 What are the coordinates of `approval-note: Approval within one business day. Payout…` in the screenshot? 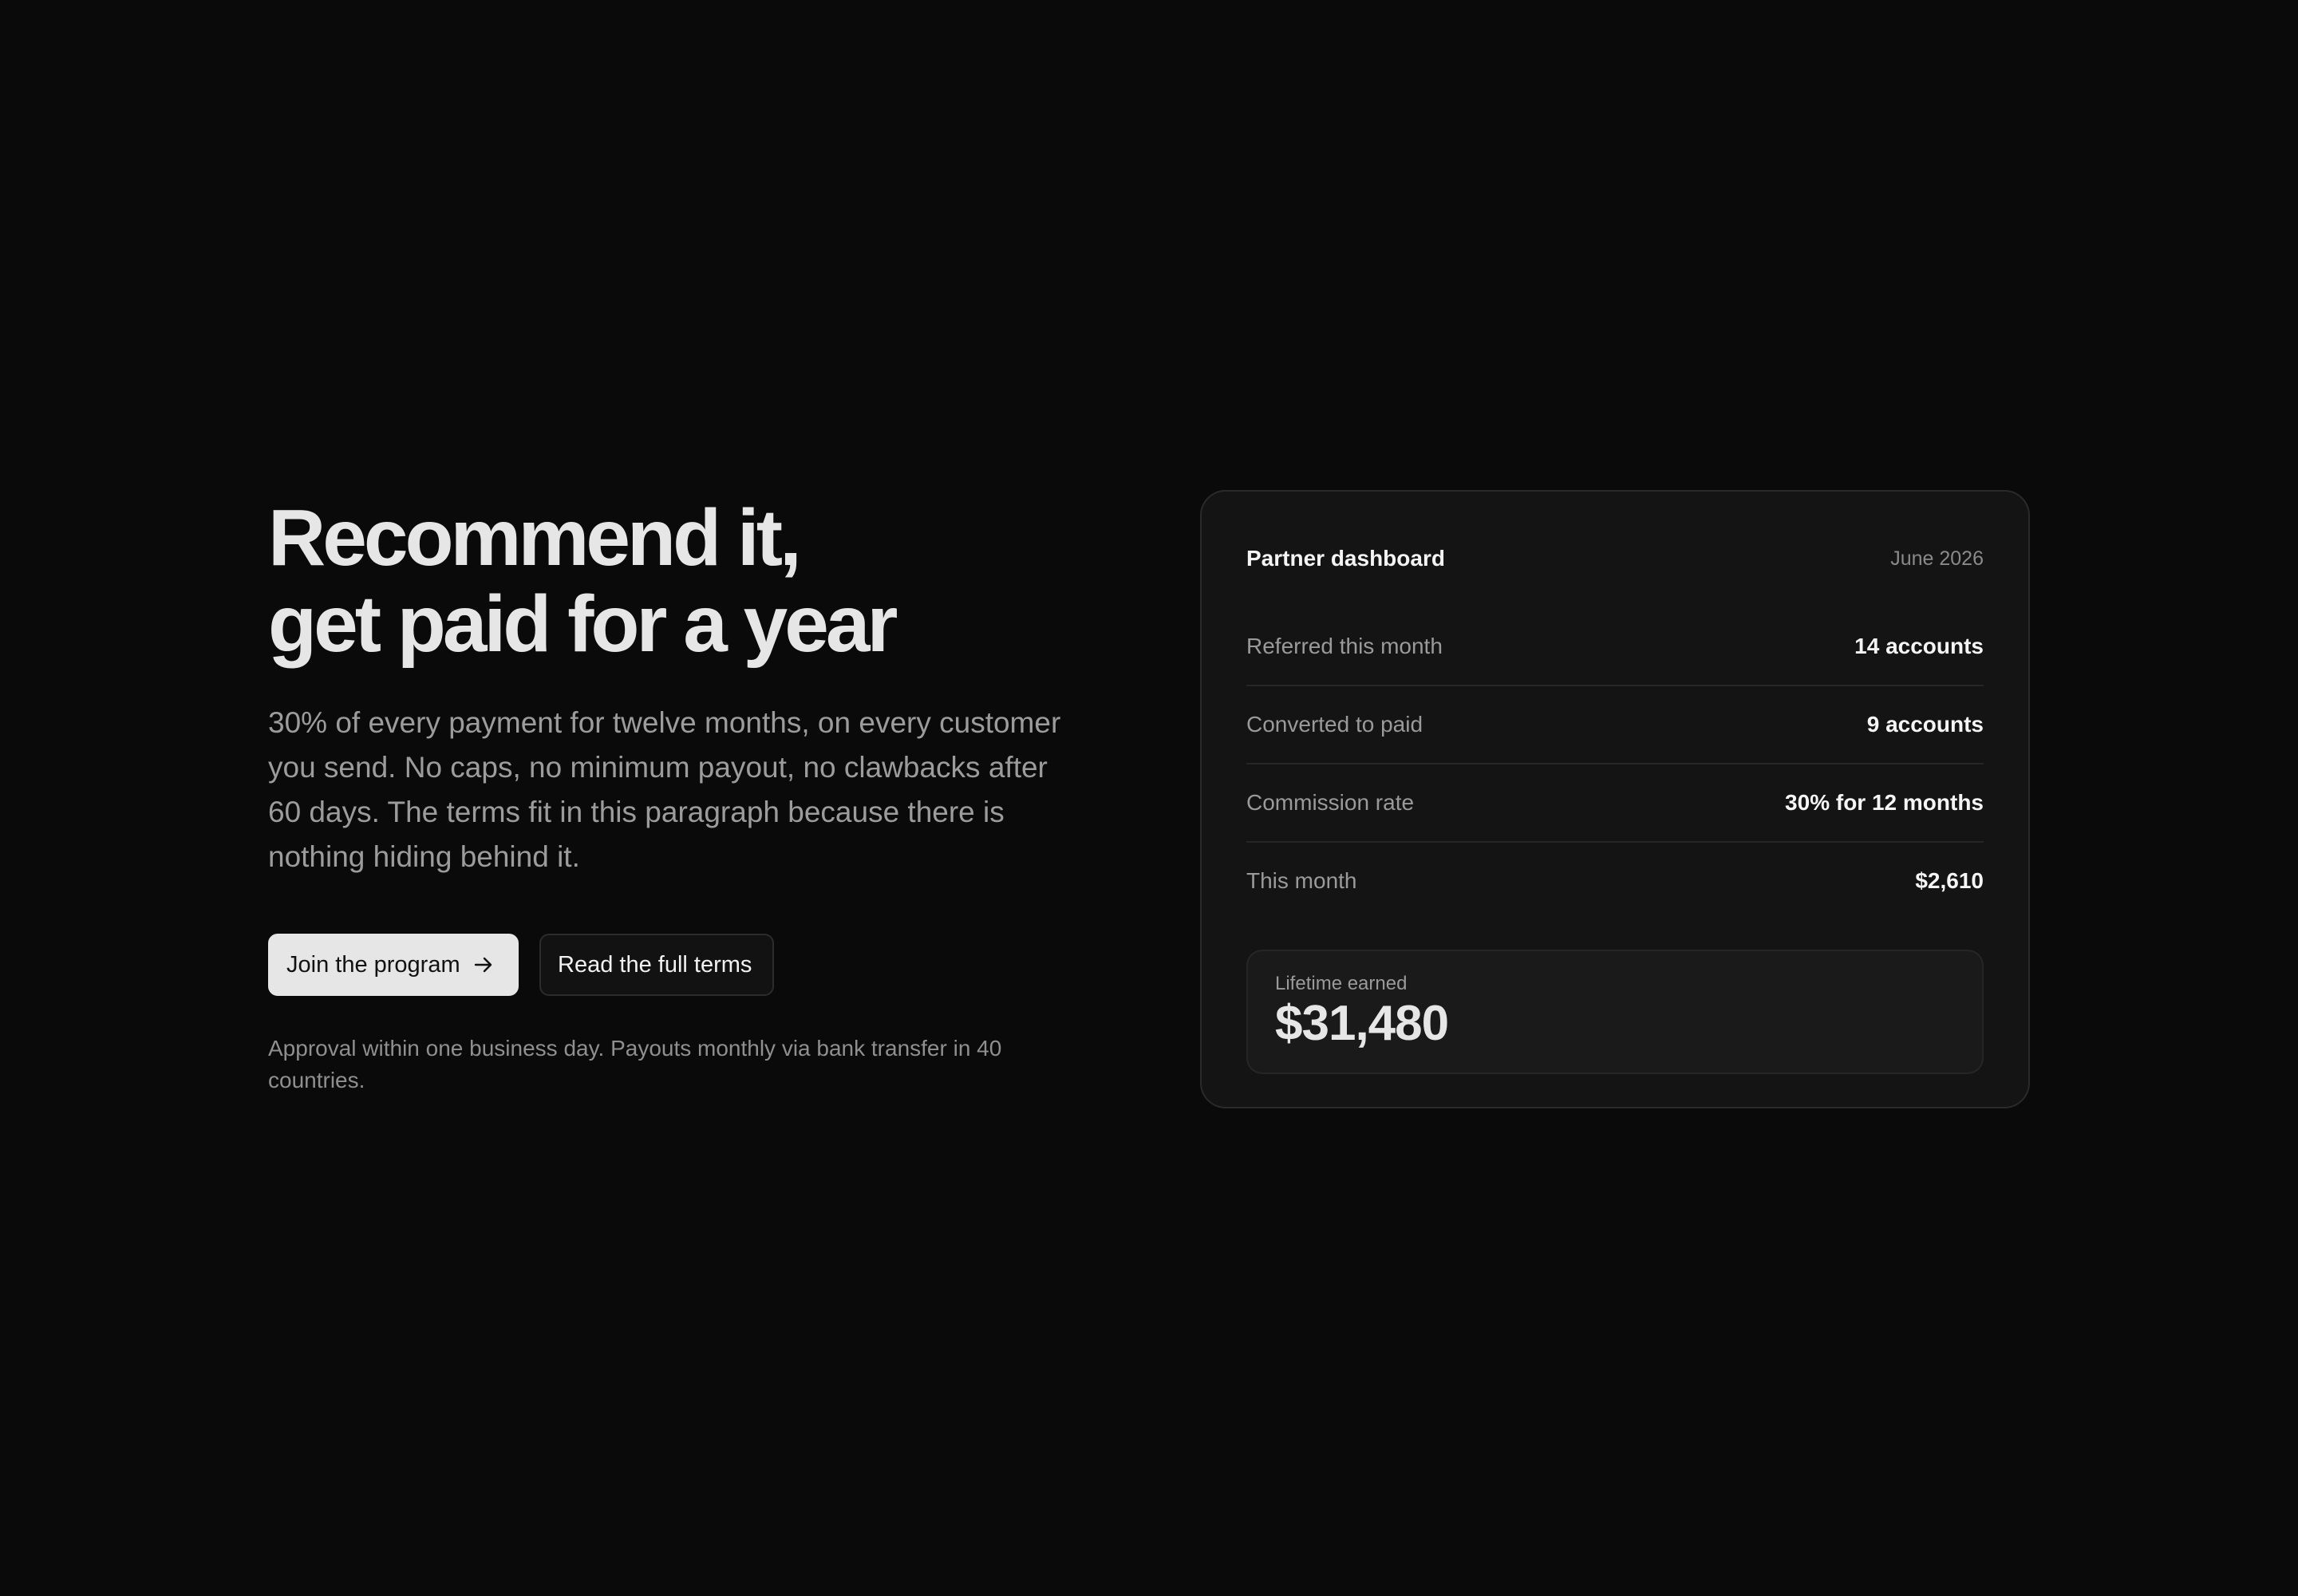 It's located at (635, 1064).